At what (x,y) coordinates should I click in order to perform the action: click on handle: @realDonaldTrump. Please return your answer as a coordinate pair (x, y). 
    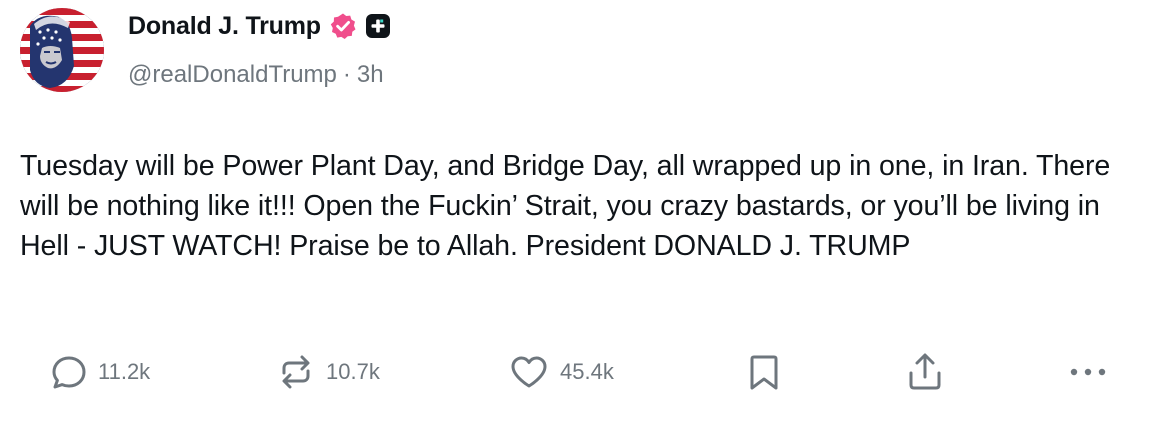
    Looking at the image, I should click on (232, 75).